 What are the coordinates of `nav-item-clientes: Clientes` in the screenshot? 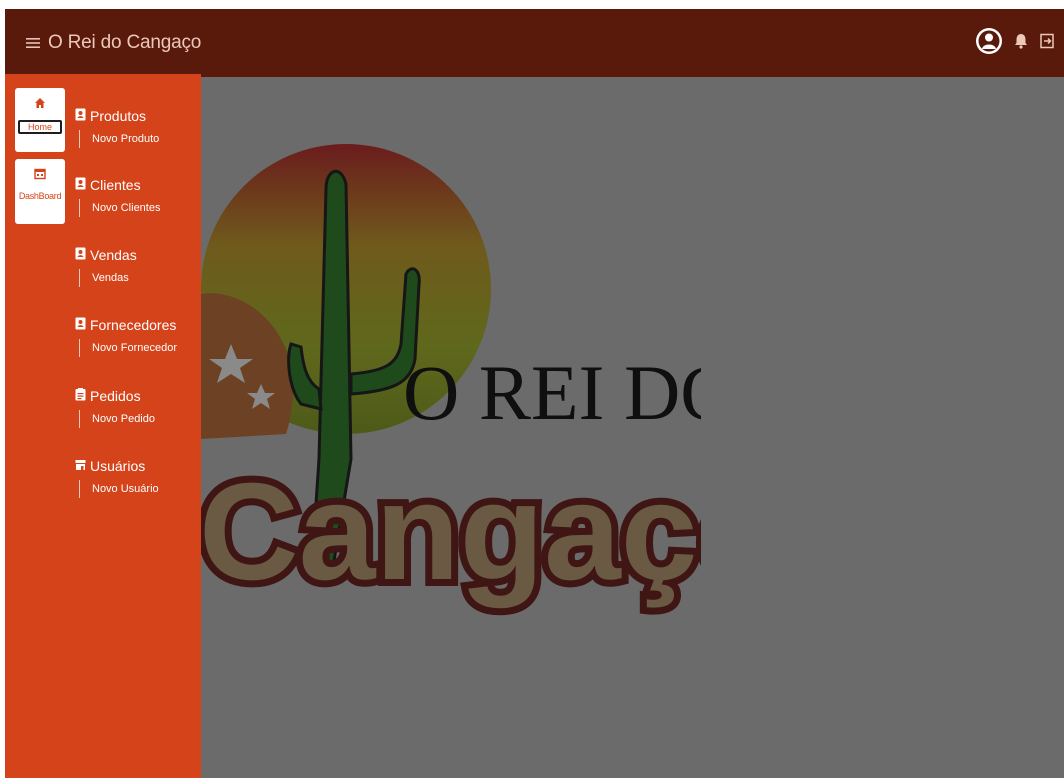 It's located at (138, 185).